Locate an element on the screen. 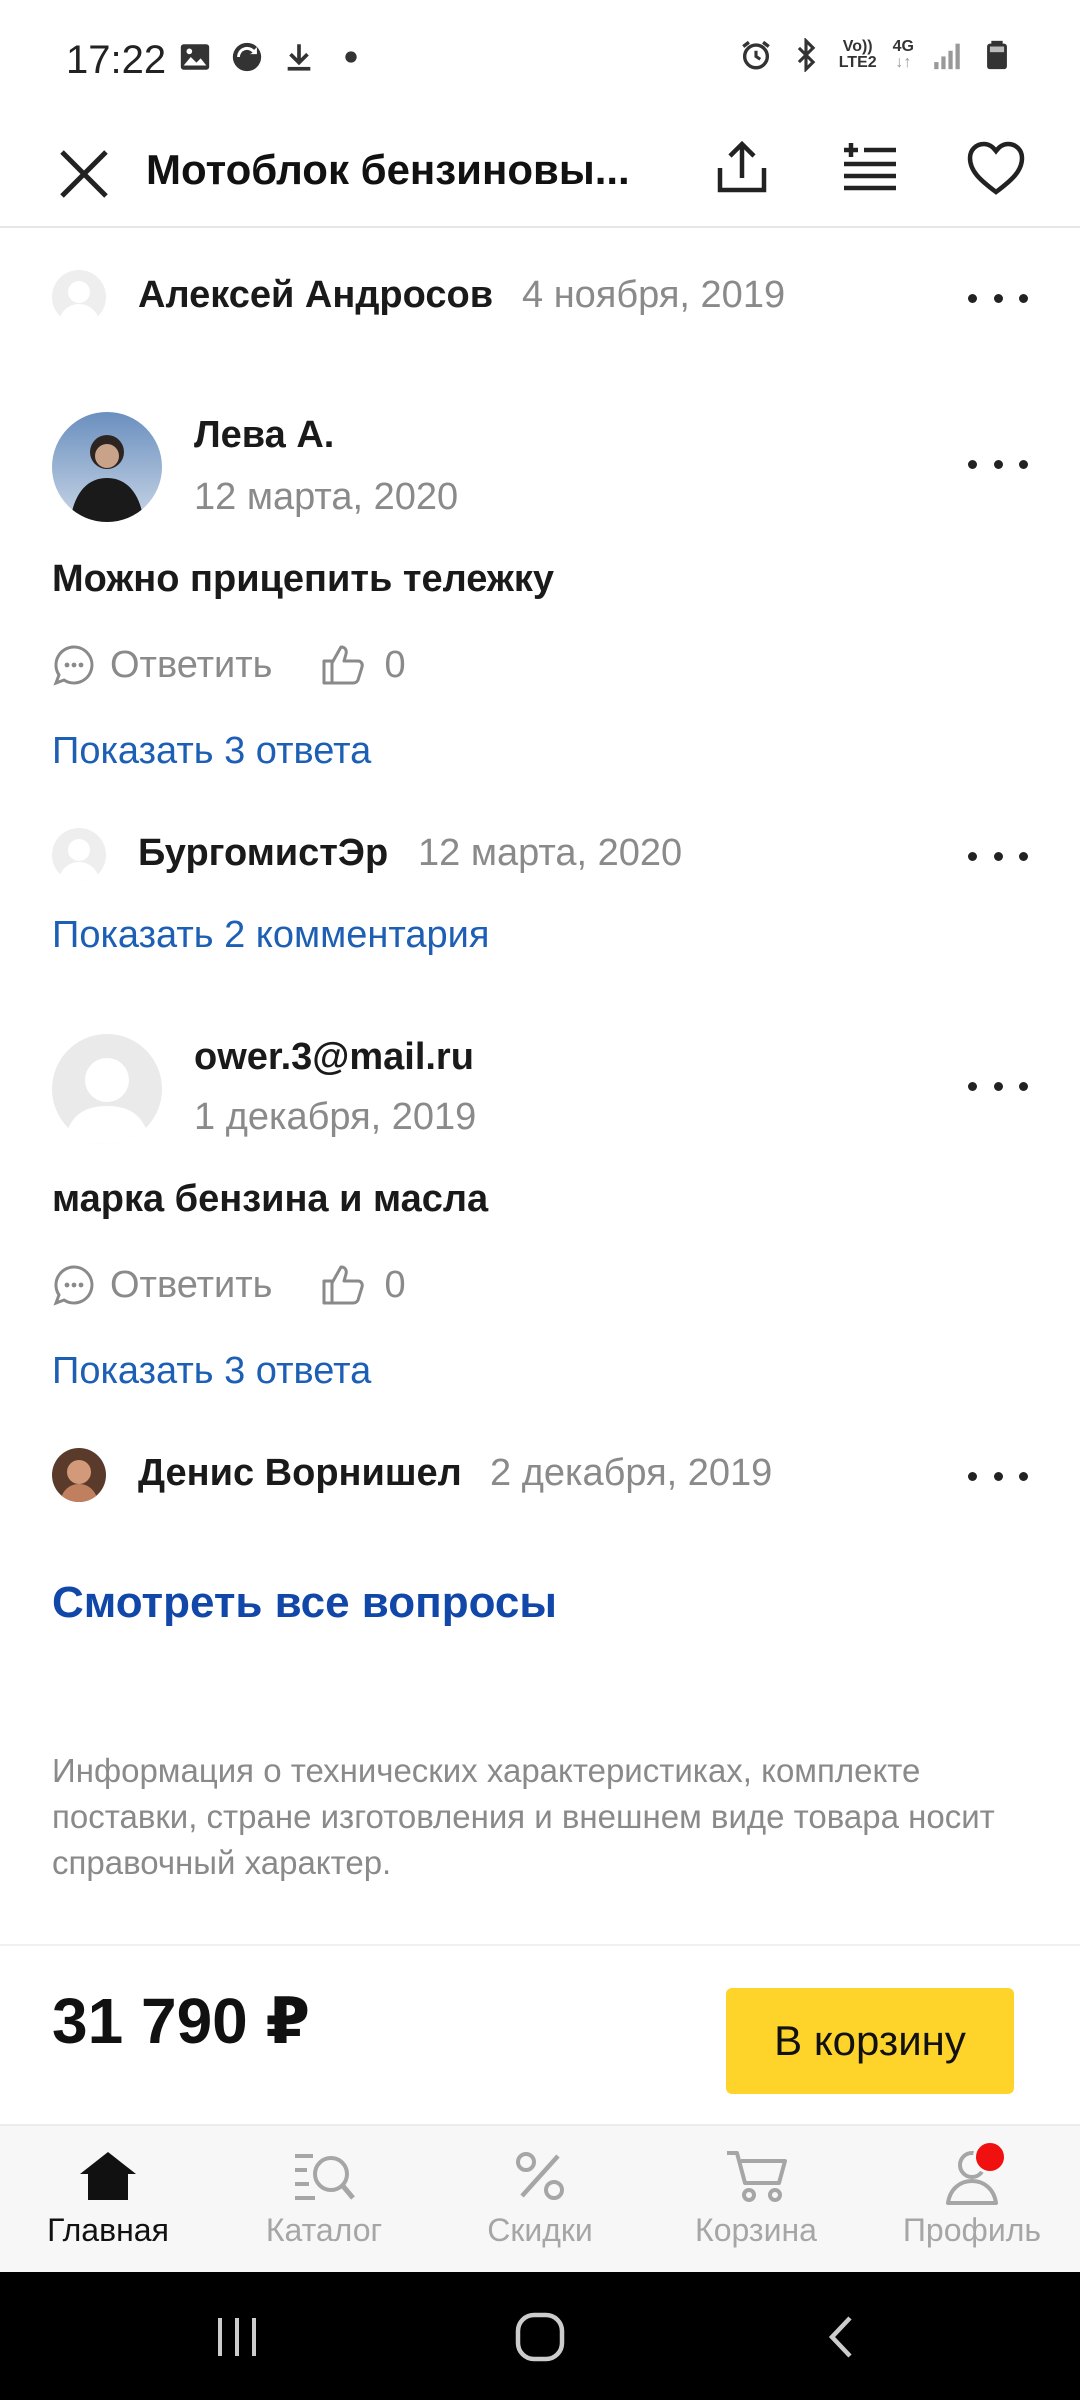 The image size is (1080, 2400). post-date: 1 декабря, 2019 is located at coordinates (335, 1117).